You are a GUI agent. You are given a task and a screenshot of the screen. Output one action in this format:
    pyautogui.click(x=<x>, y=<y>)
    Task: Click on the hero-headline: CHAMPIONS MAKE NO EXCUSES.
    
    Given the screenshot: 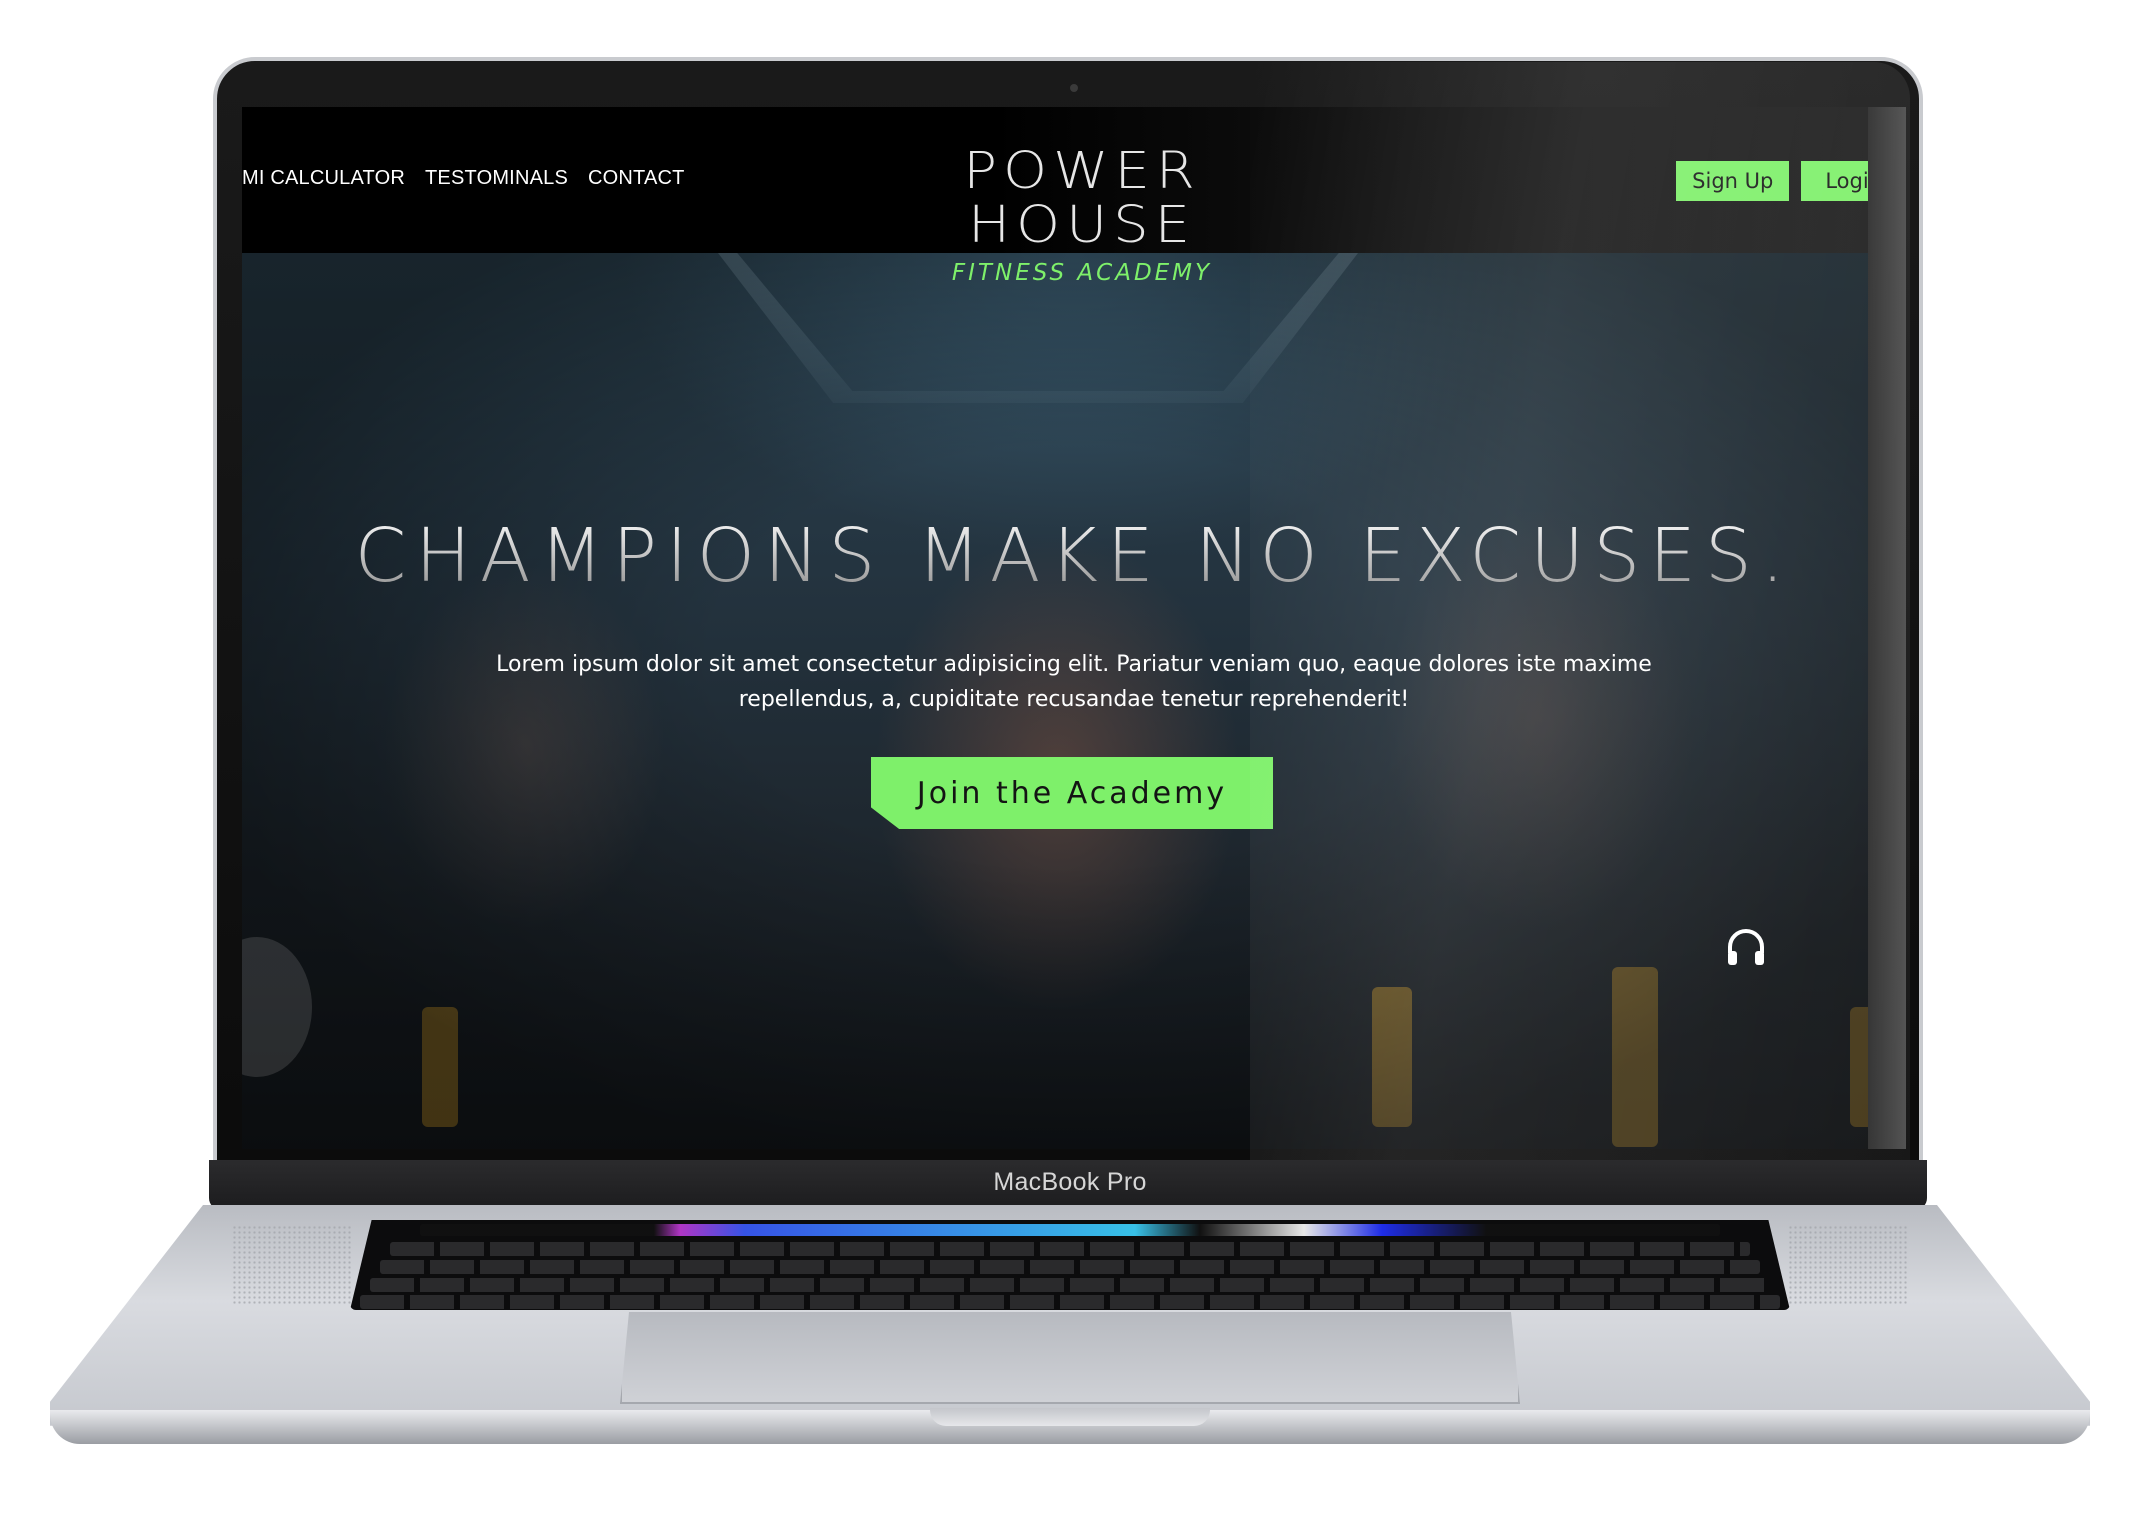 What is the action you would take?
    pyautogui.click(x=1074, y=556)
    